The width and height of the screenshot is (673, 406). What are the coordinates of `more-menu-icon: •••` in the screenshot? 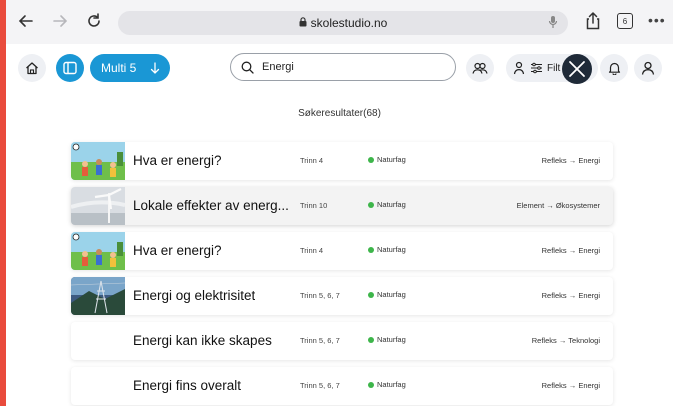 It's located at (657, 20).